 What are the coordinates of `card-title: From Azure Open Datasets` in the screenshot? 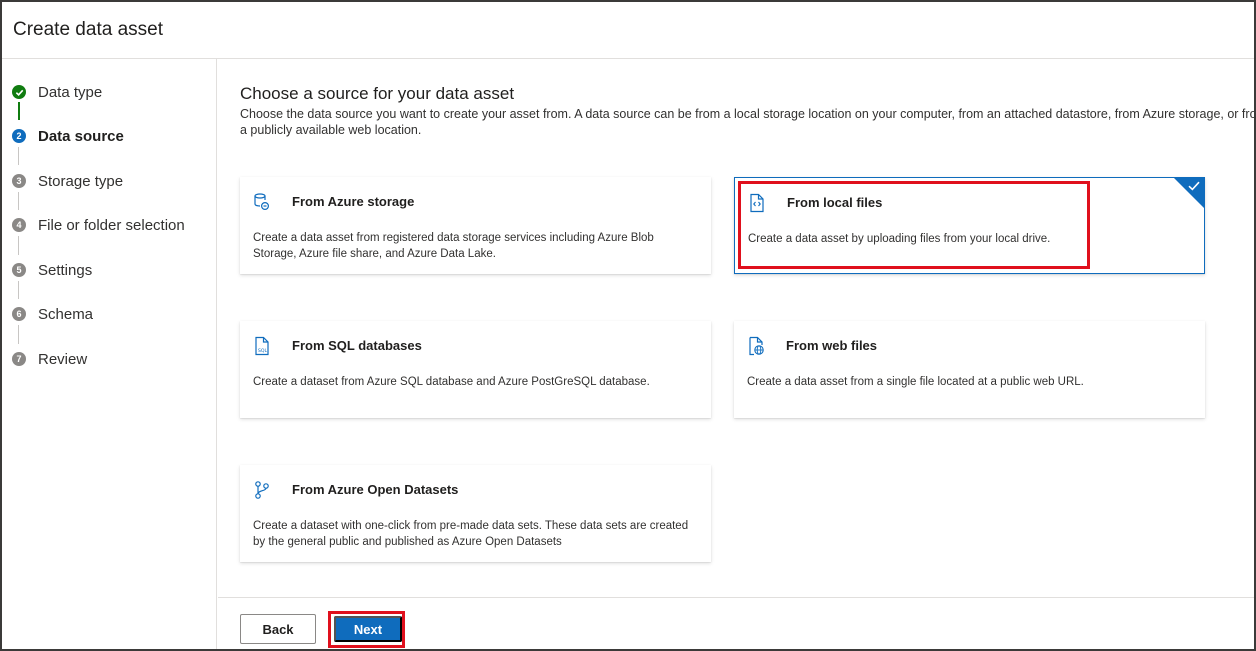 It's located at (375, 489).